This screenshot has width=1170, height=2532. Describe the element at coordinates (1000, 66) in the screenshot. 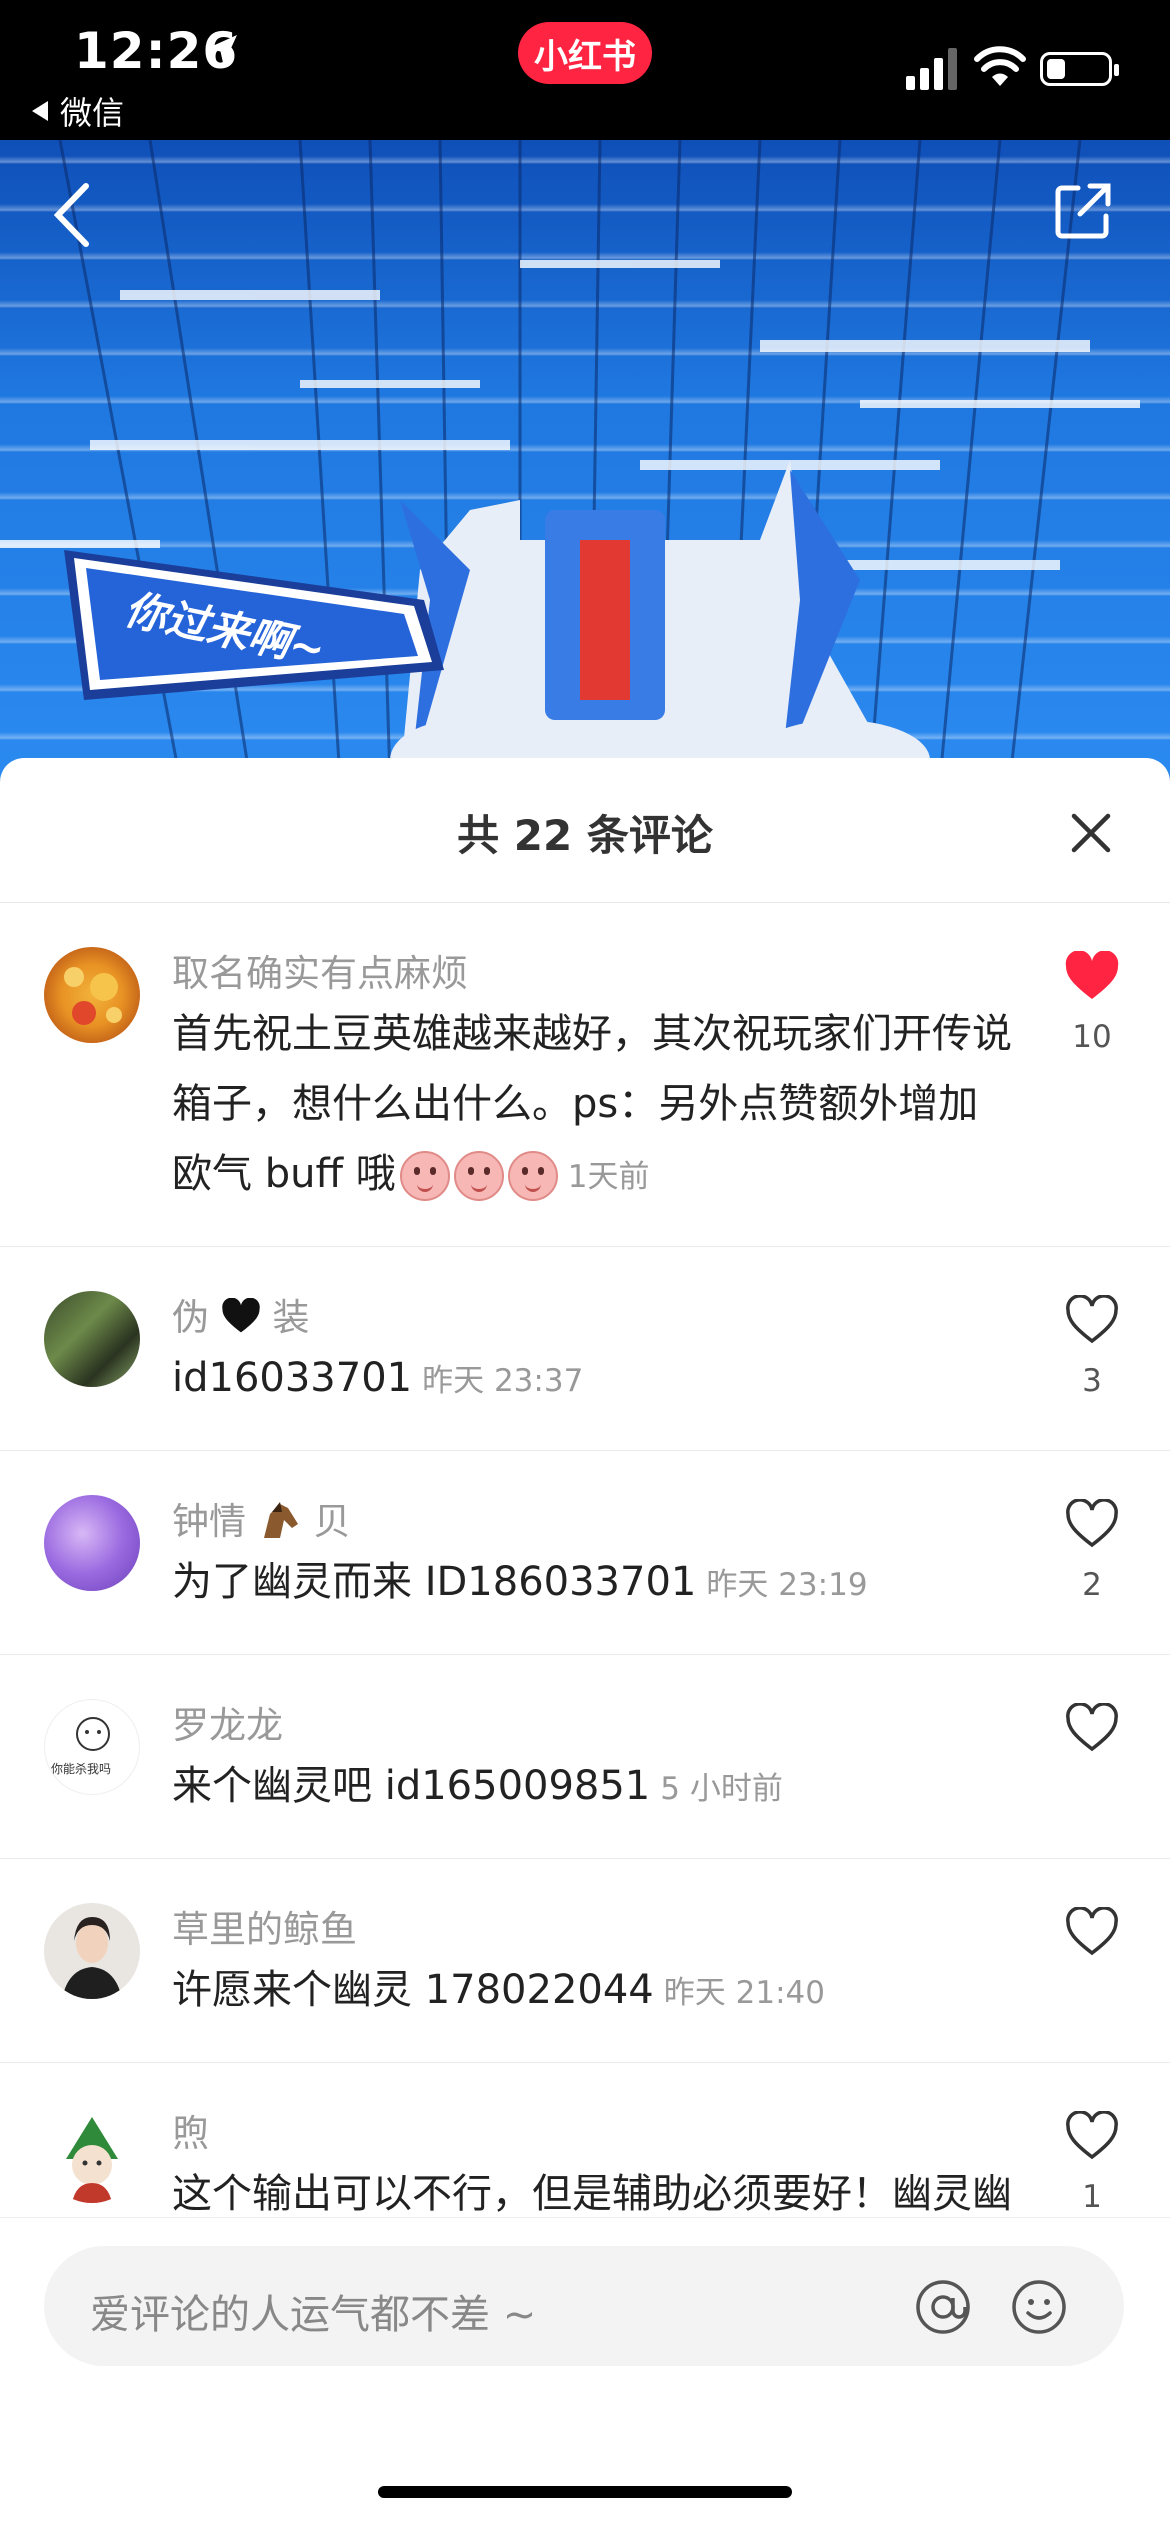

I see `wifi-icon` at that location.